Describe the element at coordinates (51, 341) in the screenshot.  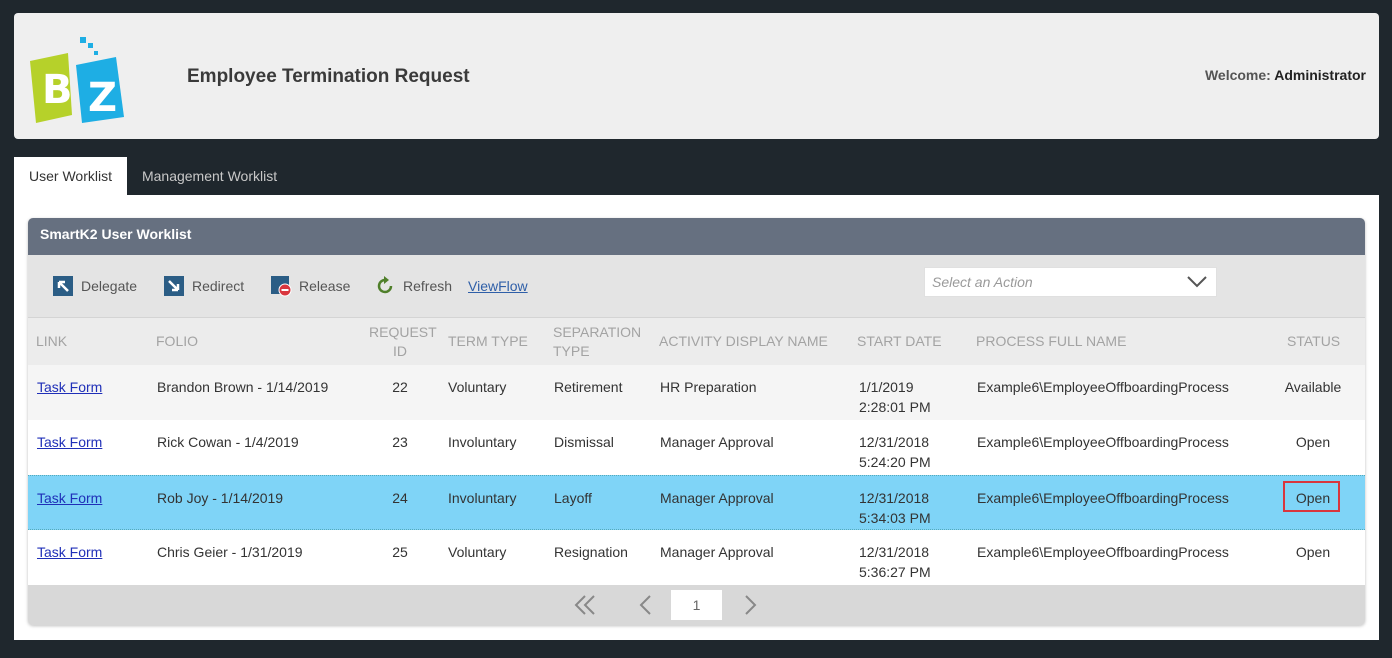
I see `column-header-link: LINK` at that location.